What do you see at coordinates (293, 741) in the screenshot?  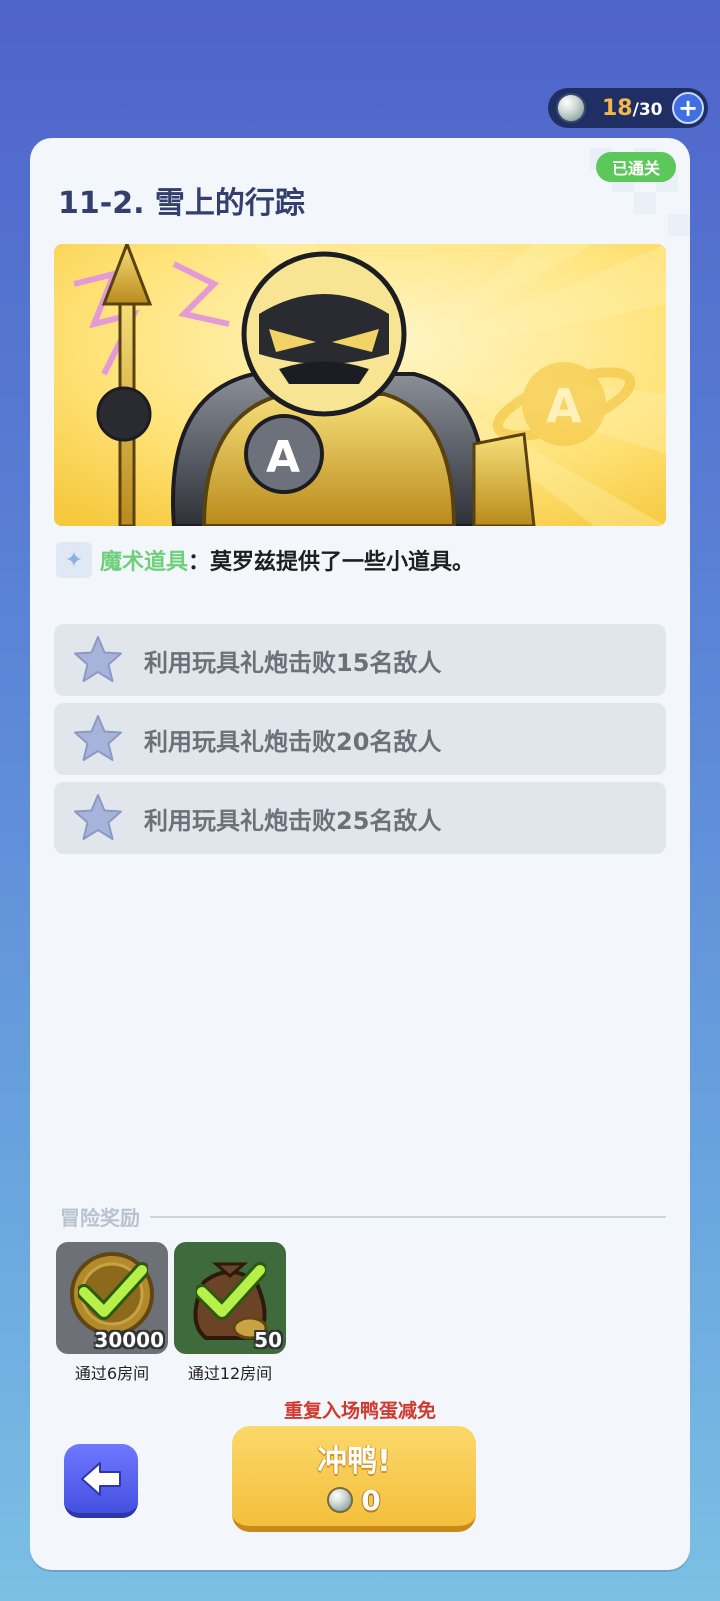 I see `objective-label: 利用玩具礼炮击败20名敌人` at bounding box center [293, 741].